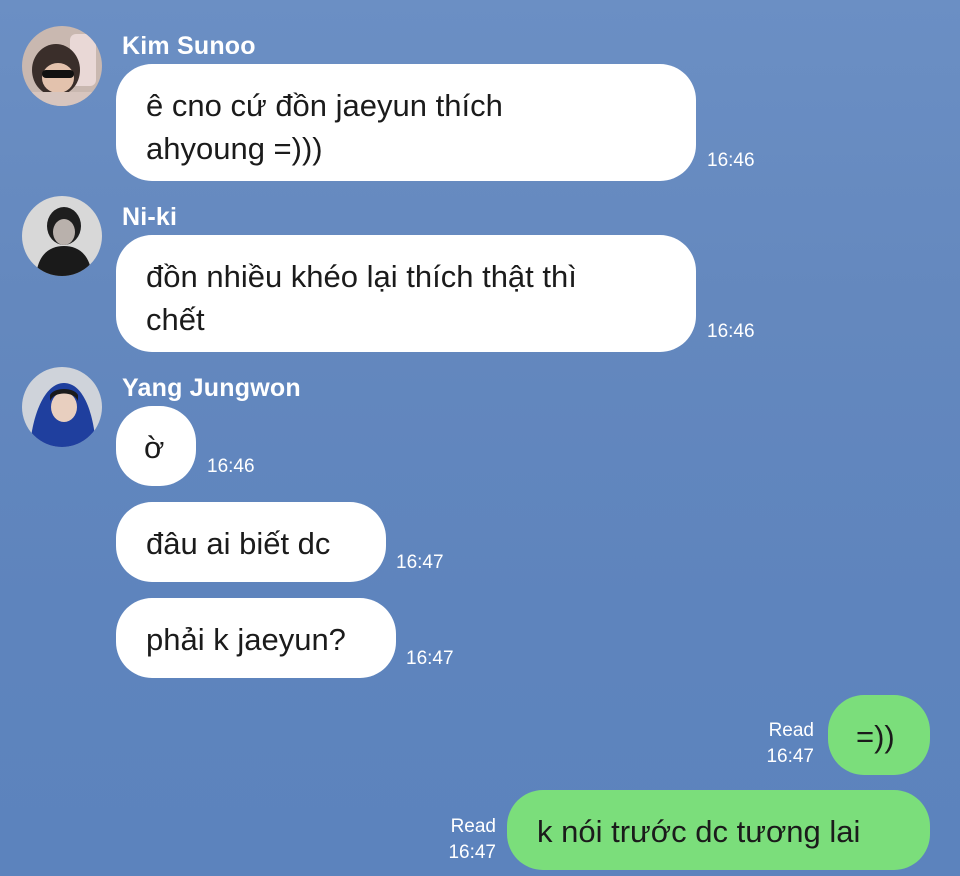  I want to click on sender-name: Kim Sunoo, so click(189, 46).